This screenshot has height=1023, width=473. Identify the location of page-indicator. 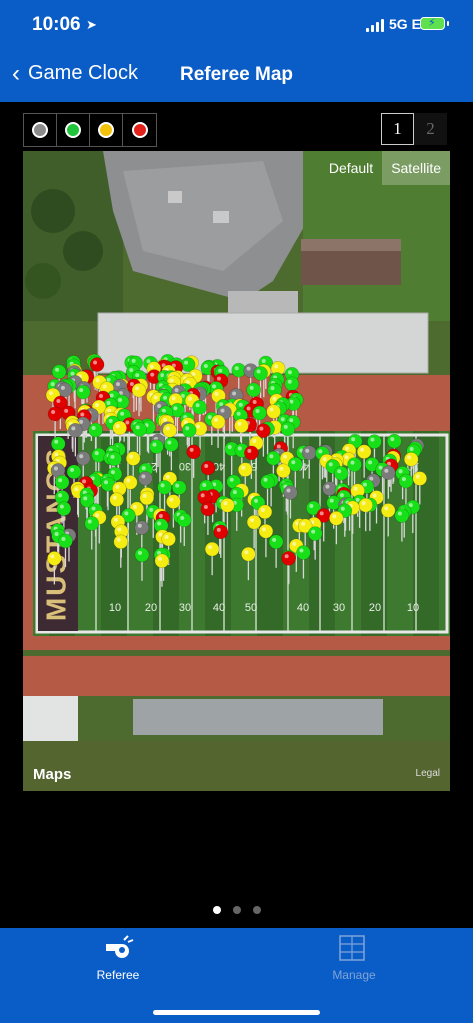
(236, 910).